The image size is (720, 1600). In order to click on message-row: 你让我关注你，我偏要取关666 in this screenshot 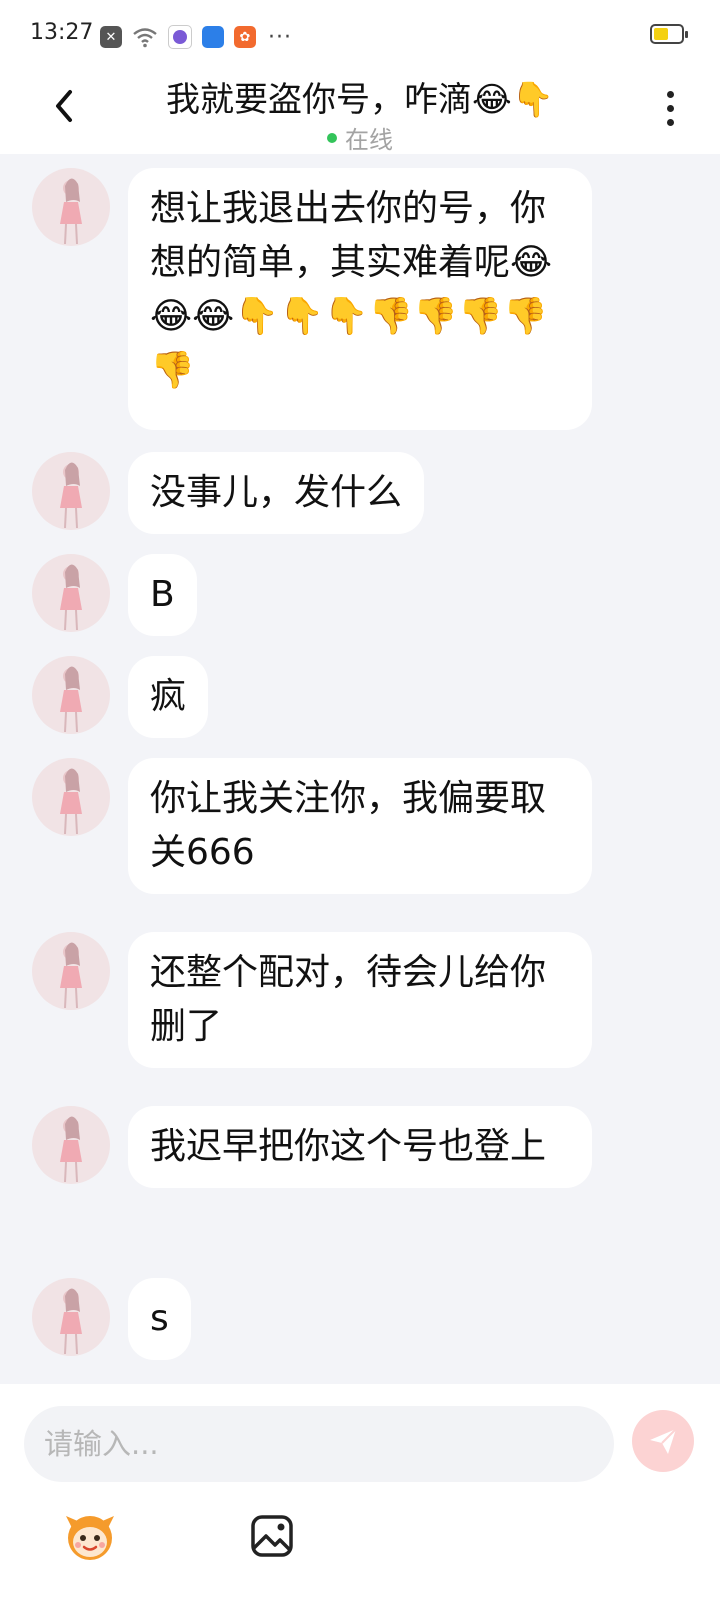, I will do `click(312, 826)`.